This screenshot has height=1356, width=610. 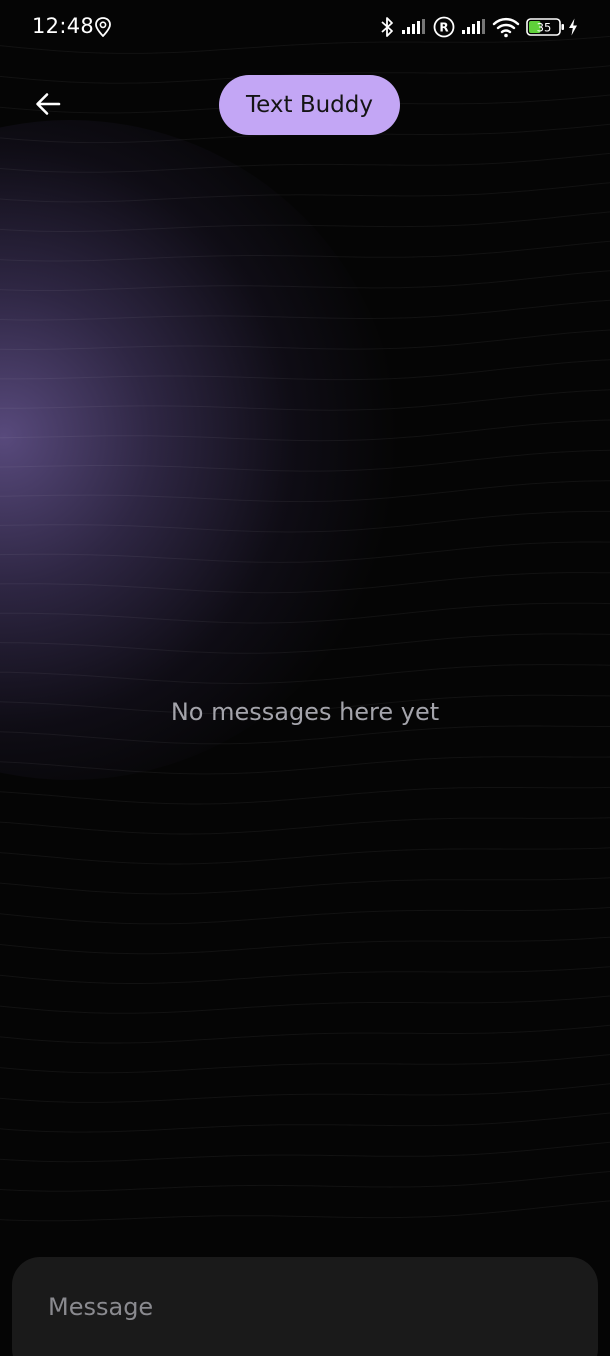 What do you see at coordinates (506, 29) in the screenshot?
I see `wifi-icon` at bounding box center [506, 29].